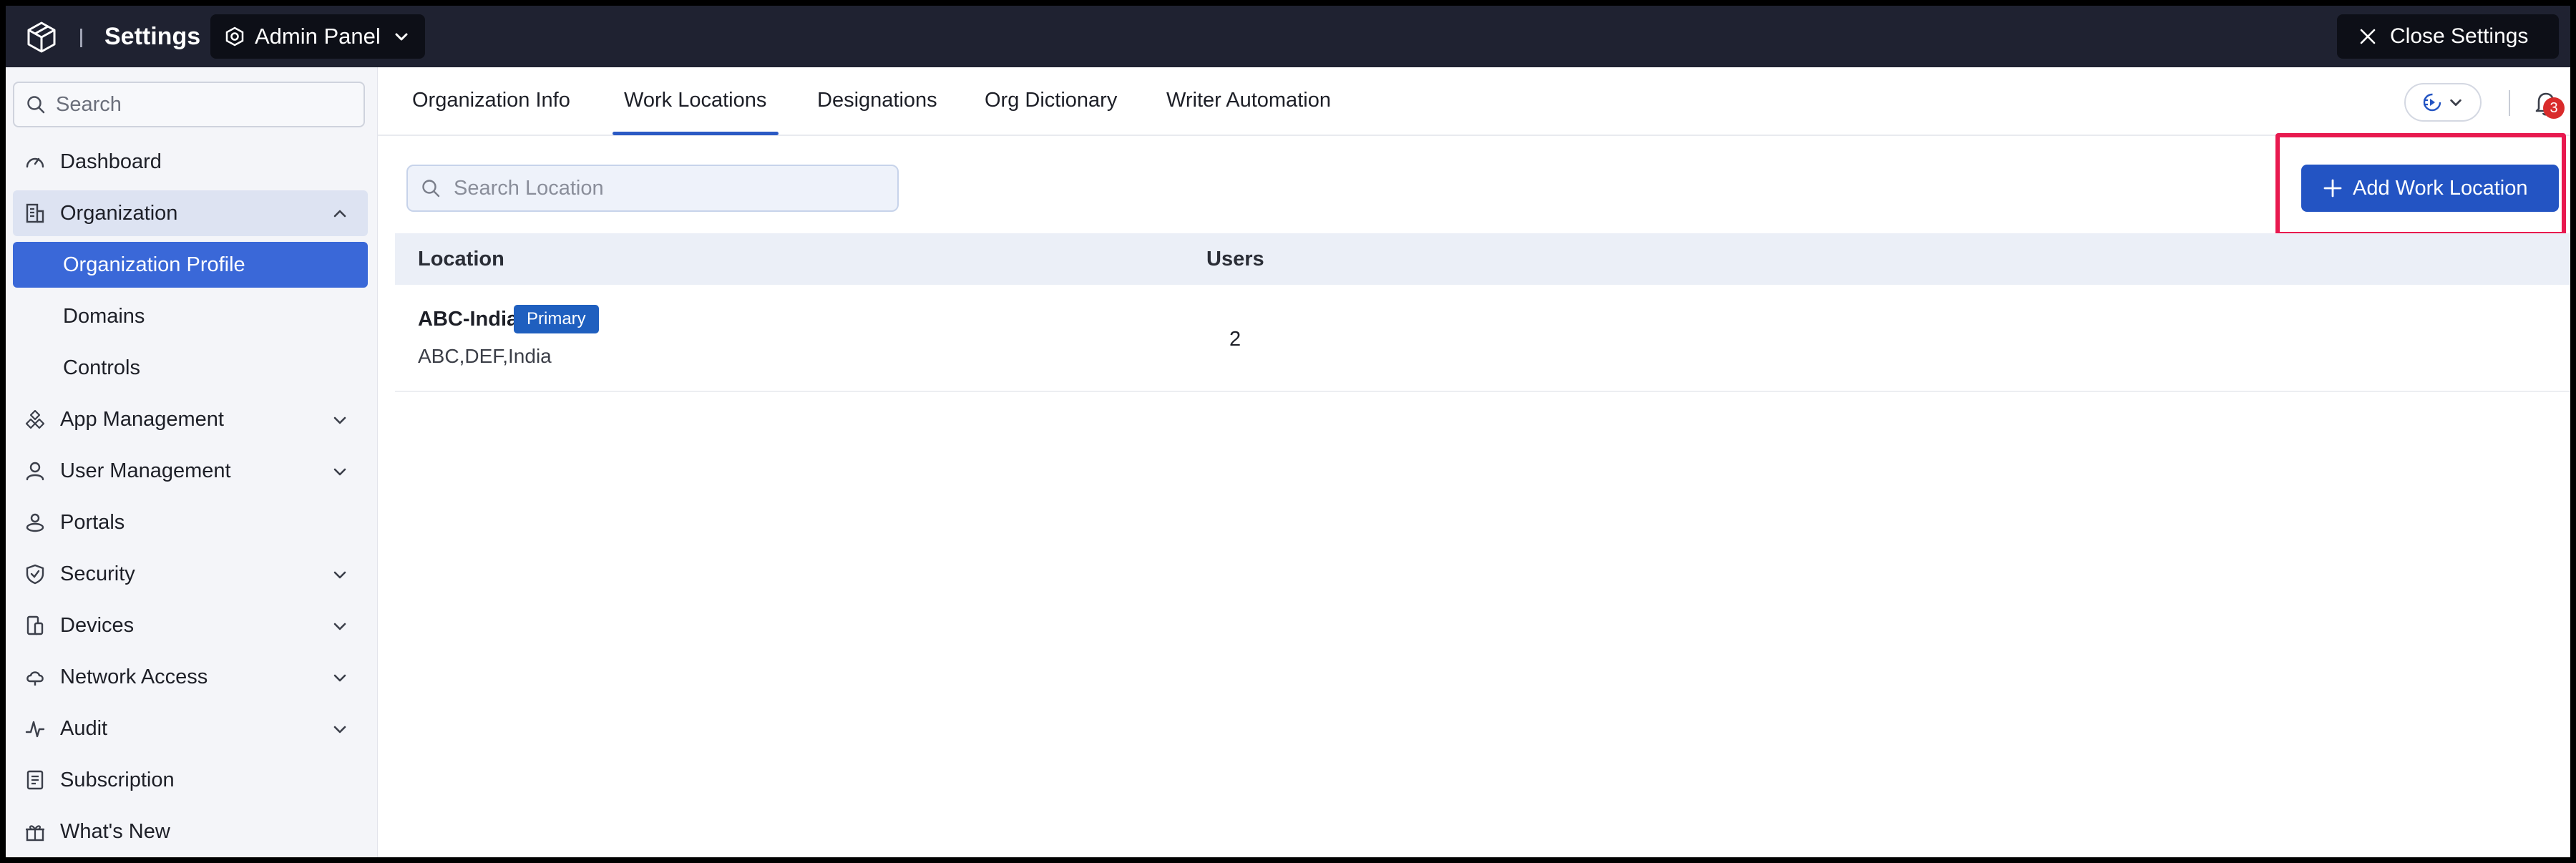  I want to click on primary-badge: Primary, so click(556, 319).